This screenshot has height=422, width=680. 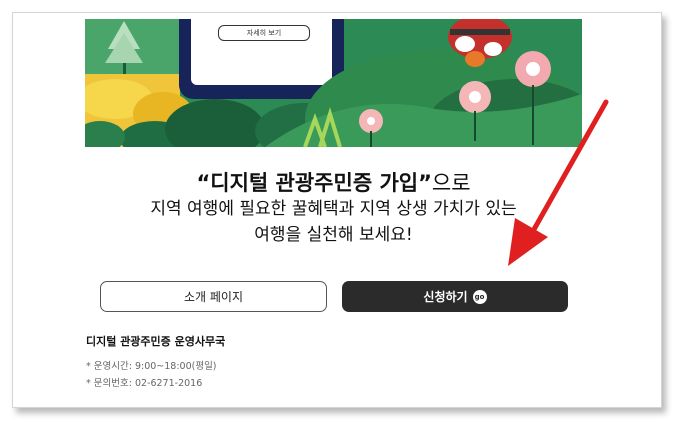 What do you see at coordinates (445, 297) in the screenshot?
I see `apply-button-label: 신청하기` at bounding box center [445, 297].